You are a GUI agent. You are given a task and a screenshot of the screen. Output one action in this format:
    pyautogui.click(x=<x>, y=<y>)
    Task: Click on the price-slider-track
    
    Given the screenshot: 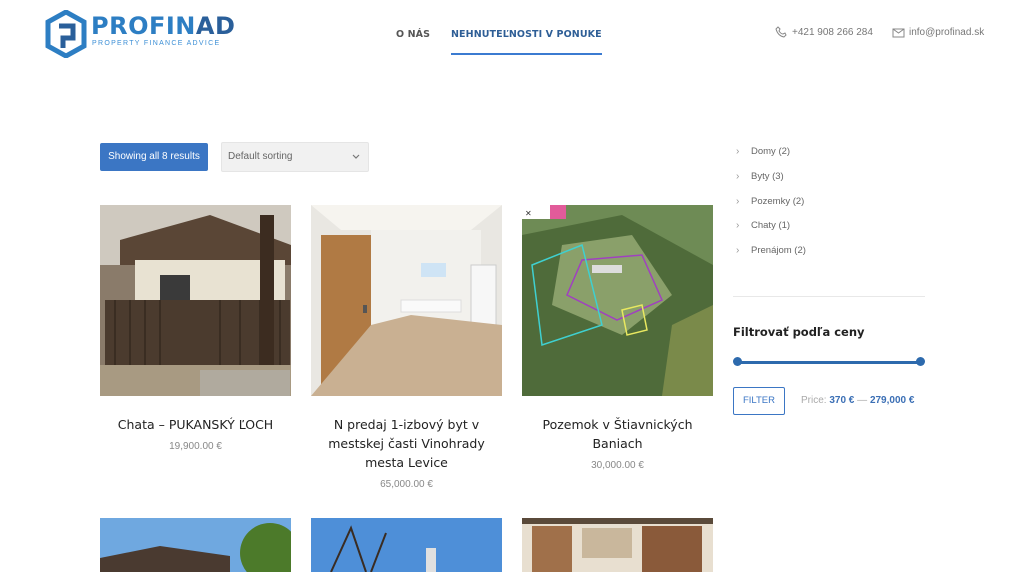 What is the action you would take?
    pyautogui.click(x=828, y=362)
    